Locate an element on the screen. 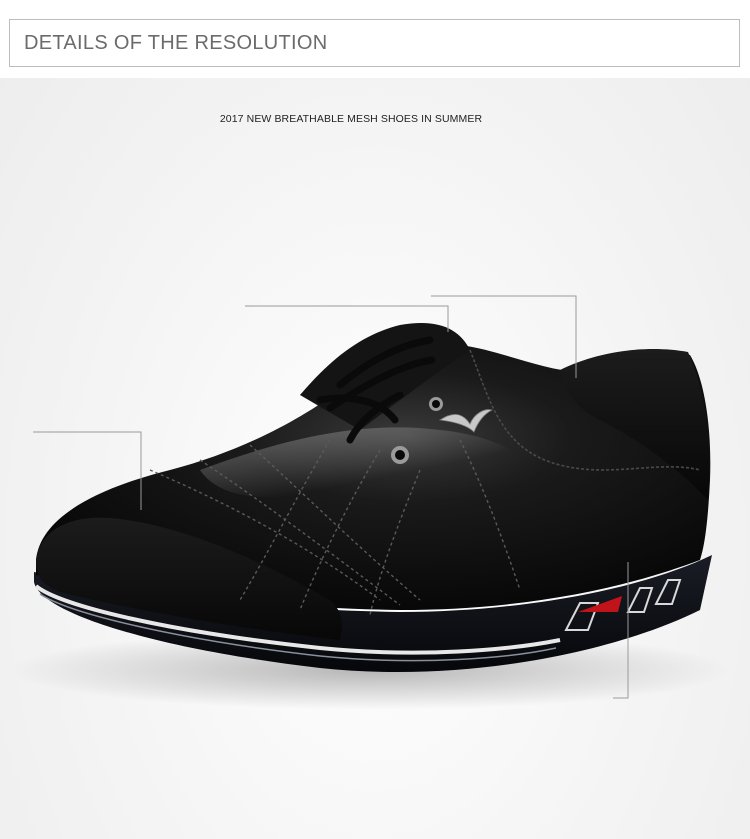 The width and height of the screenshot is (750, 839). callout-line-collar is located at coordinates (504, 336).